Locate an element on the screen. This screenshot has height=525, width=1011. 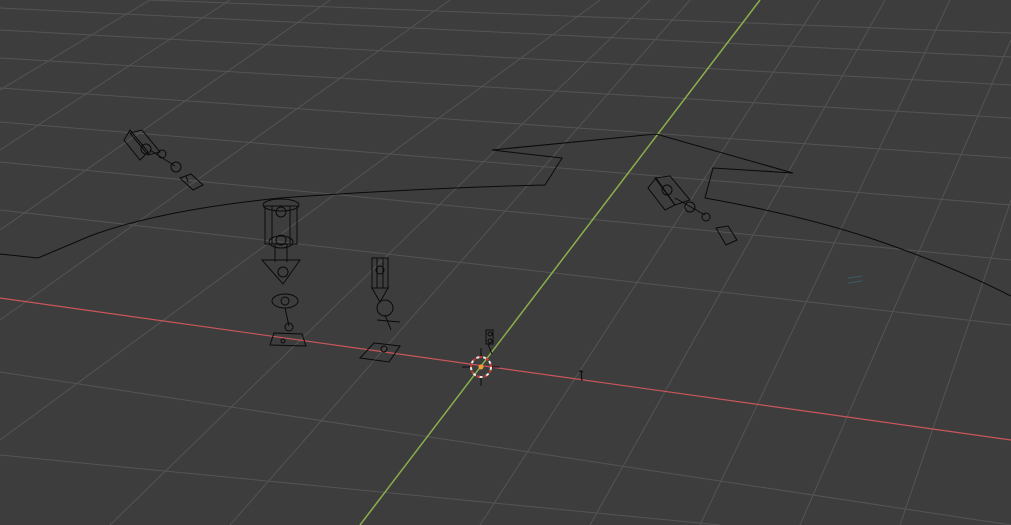
3d-cursor is located at coordinates (481, 367).